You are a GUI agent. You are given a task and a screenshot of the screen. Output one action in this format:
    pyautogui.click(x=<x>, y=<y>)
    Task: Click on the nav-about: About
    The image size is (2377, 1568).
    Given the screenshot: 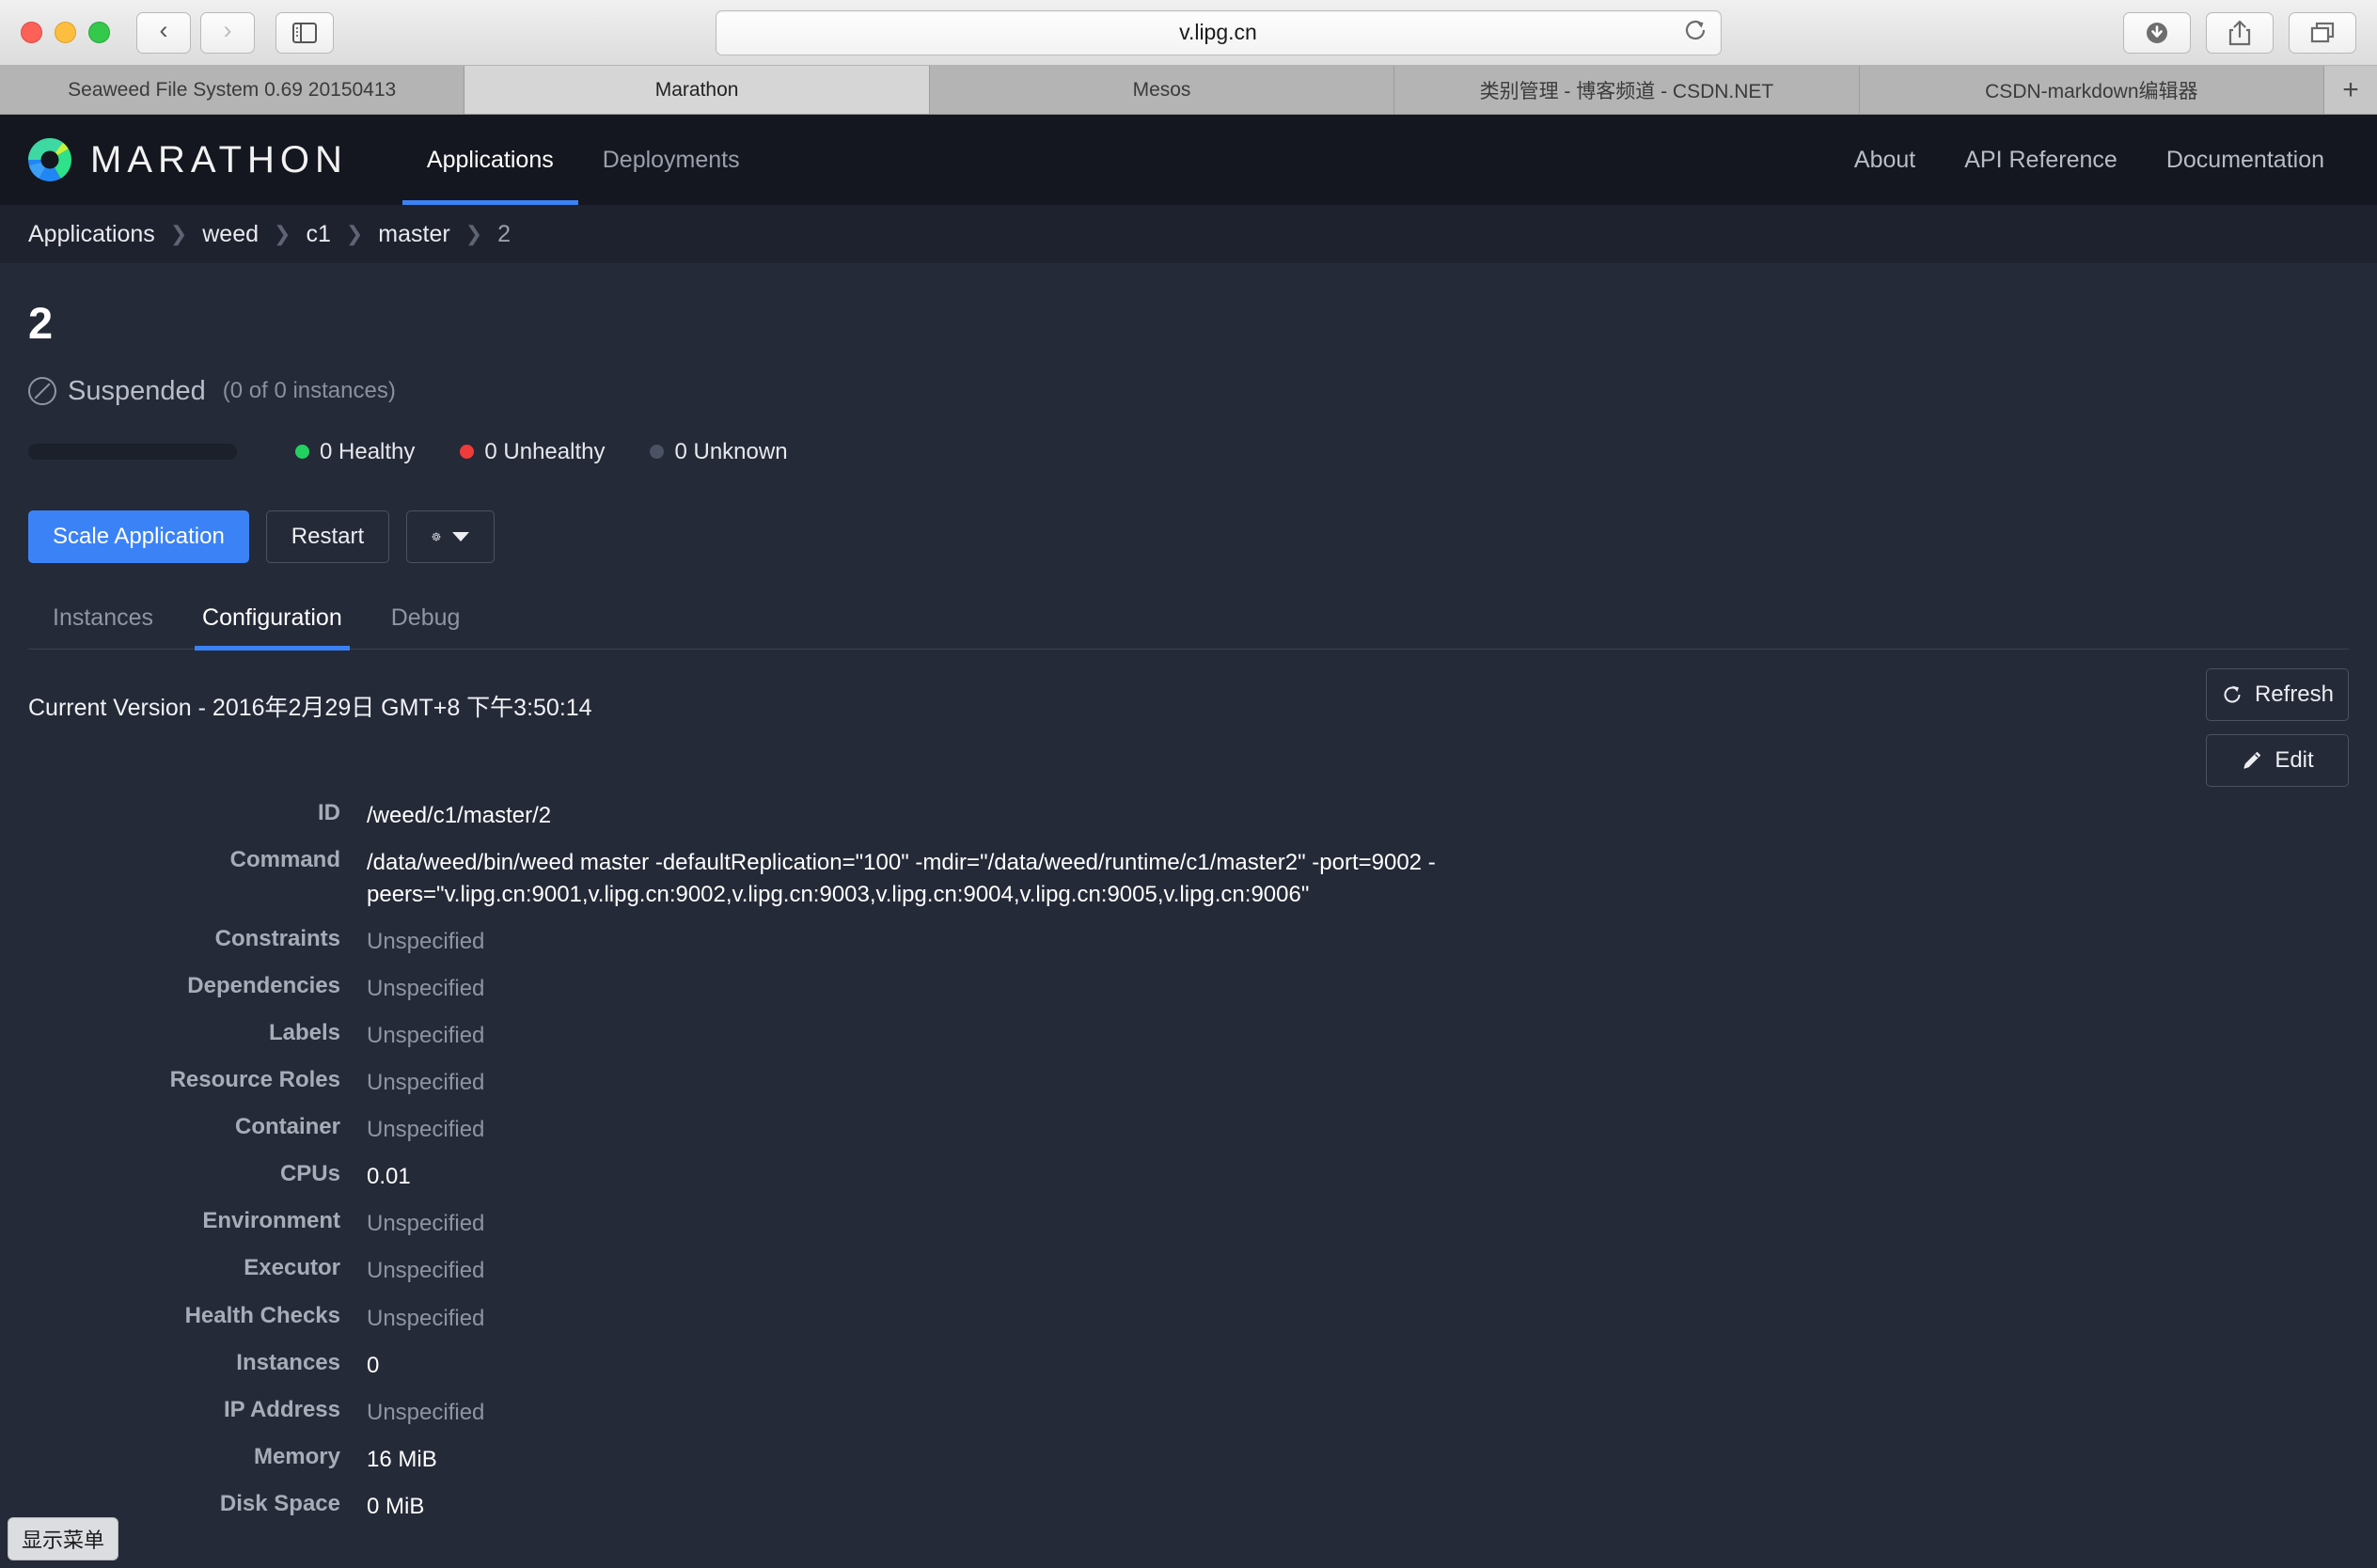 What is the action you would take?
    pyautogui.click(x=1885, y=160)
    